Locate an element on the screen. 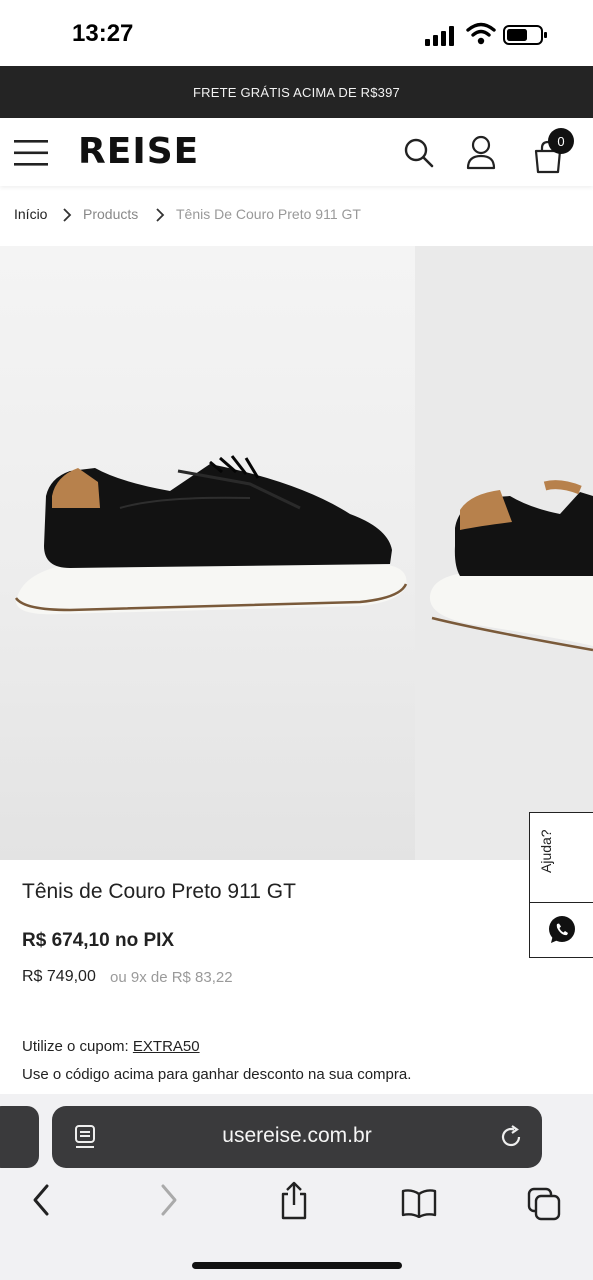  wifi-icon is located at coordinates (481, 33).